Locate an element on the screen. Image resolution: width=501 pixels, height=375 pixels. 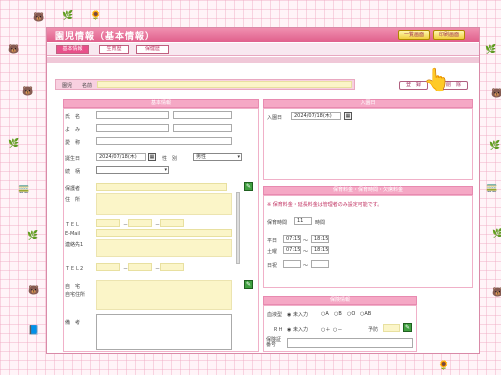
blood-radio-b: ○B is located at coordinates (338, 314).